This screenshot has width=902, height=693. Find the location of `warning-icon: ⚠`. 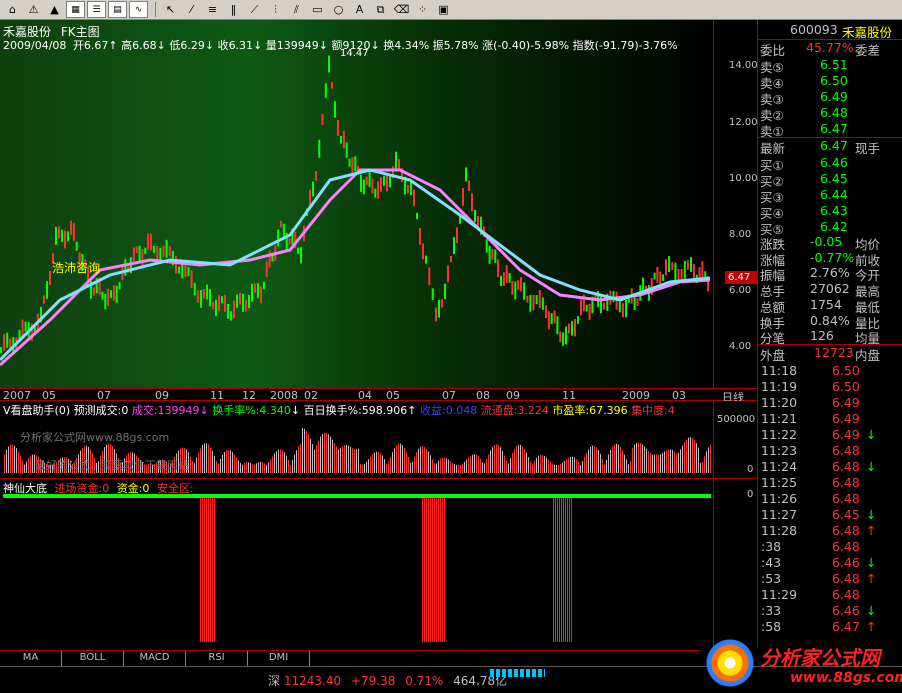

warning-icon: ⚠ is located at coordinates (33, 9).